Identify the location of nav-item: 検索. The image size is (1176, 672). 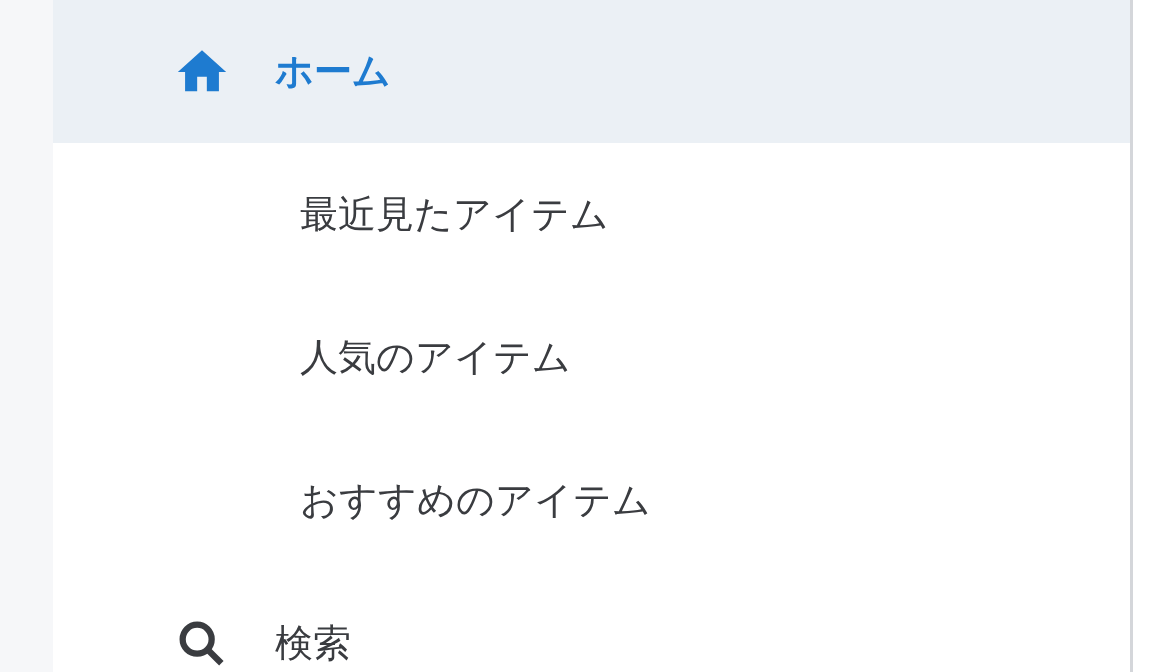
(591, 622).